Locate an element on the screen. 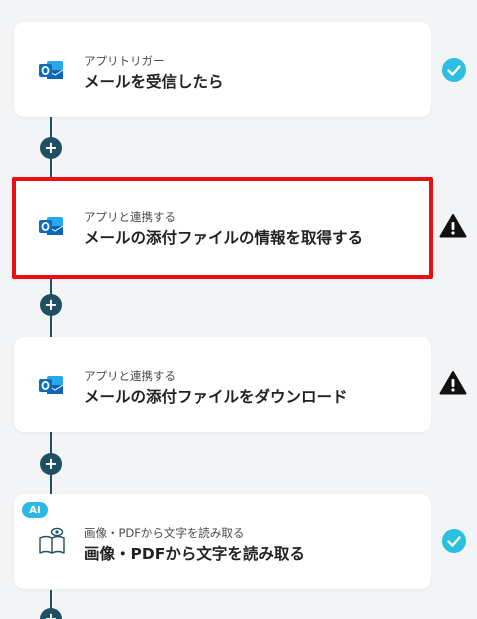 The height and width of the screenshot is (619, 477). step-title: 画像・PDFから文字を読み取る is located at coordinates (194, 554).